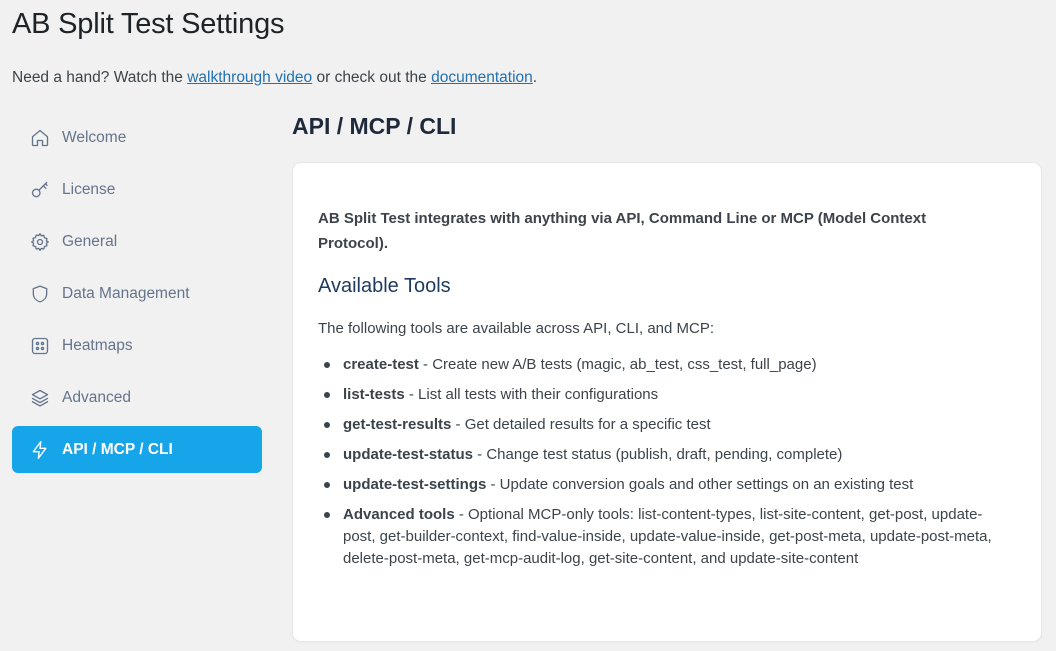 The width and height of the screenshot is (1056, 651). Describe the element at coordinates (117, 449) in the screenshot. I see `sidebar-item-label: API / MCP / CLI` at that location.